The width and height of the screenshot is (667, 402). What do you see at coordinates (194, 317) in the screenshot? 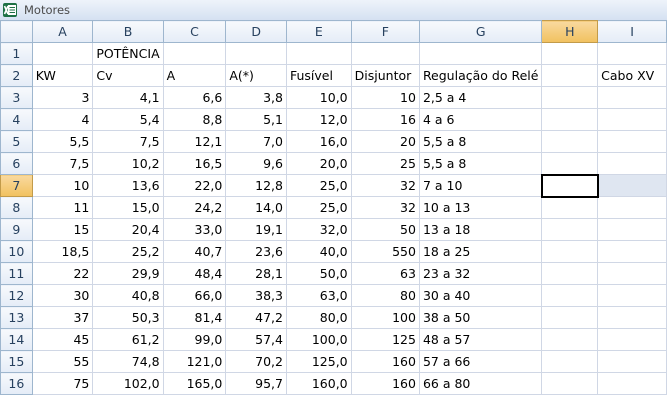
I see `cell-c13: 81,4` at bounding box center [194, 317].